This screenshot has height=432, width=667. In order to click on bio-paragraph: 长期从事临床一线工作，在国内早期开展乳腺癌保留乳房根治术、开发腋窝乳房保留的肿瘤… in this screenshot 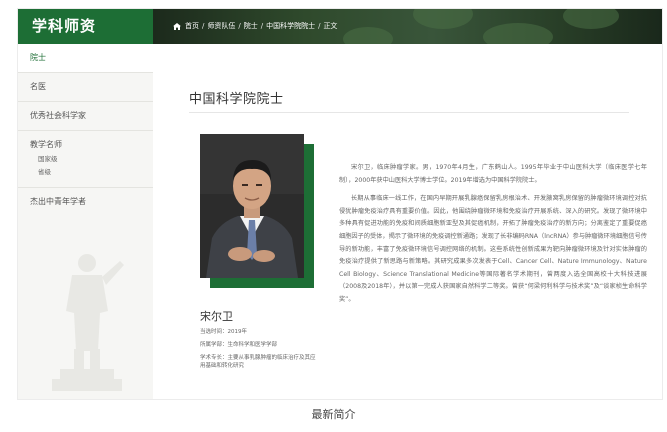, I will do `click(493, 249)`.